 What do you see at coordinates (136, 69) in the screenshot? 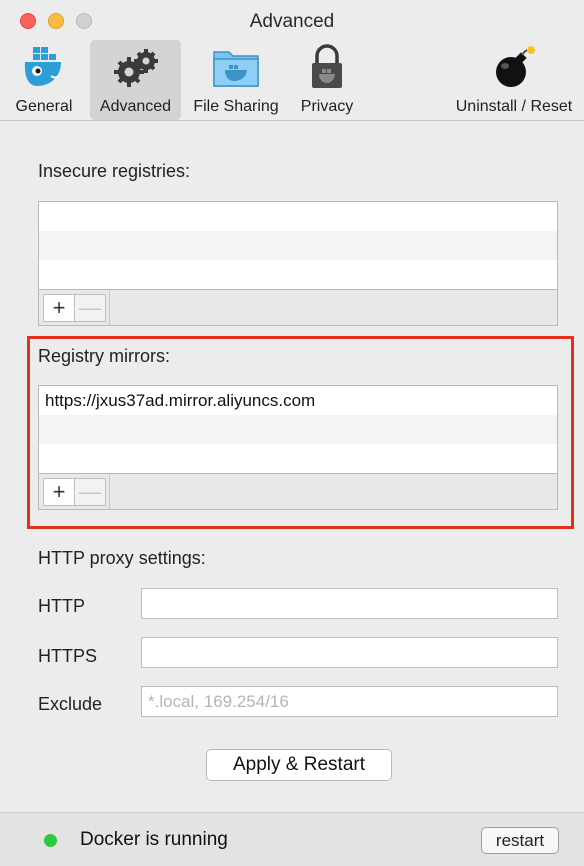
I see `gears-icon` at bounding box center [136, 69].